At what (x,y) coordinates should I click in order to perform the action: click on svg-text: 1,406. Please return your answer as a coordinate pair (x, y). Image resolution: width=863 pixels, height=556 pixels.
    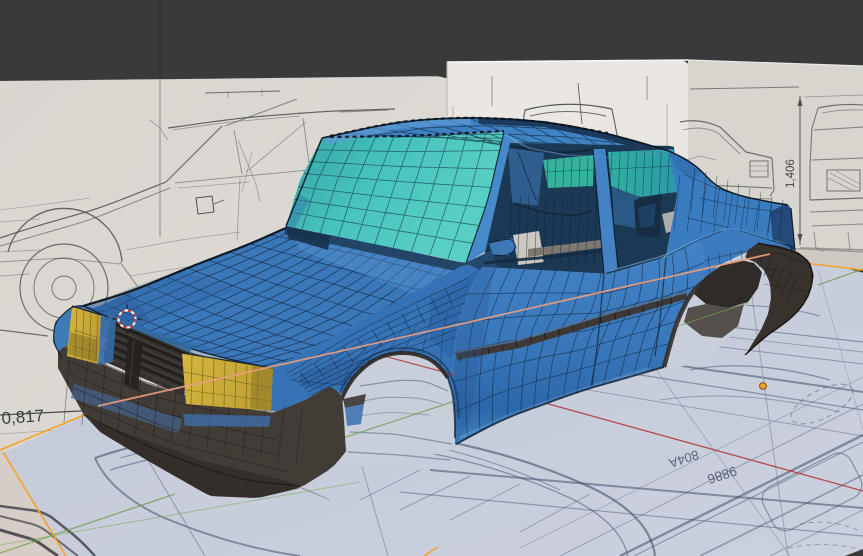
    Looking at the image, I should click on (791, 173).